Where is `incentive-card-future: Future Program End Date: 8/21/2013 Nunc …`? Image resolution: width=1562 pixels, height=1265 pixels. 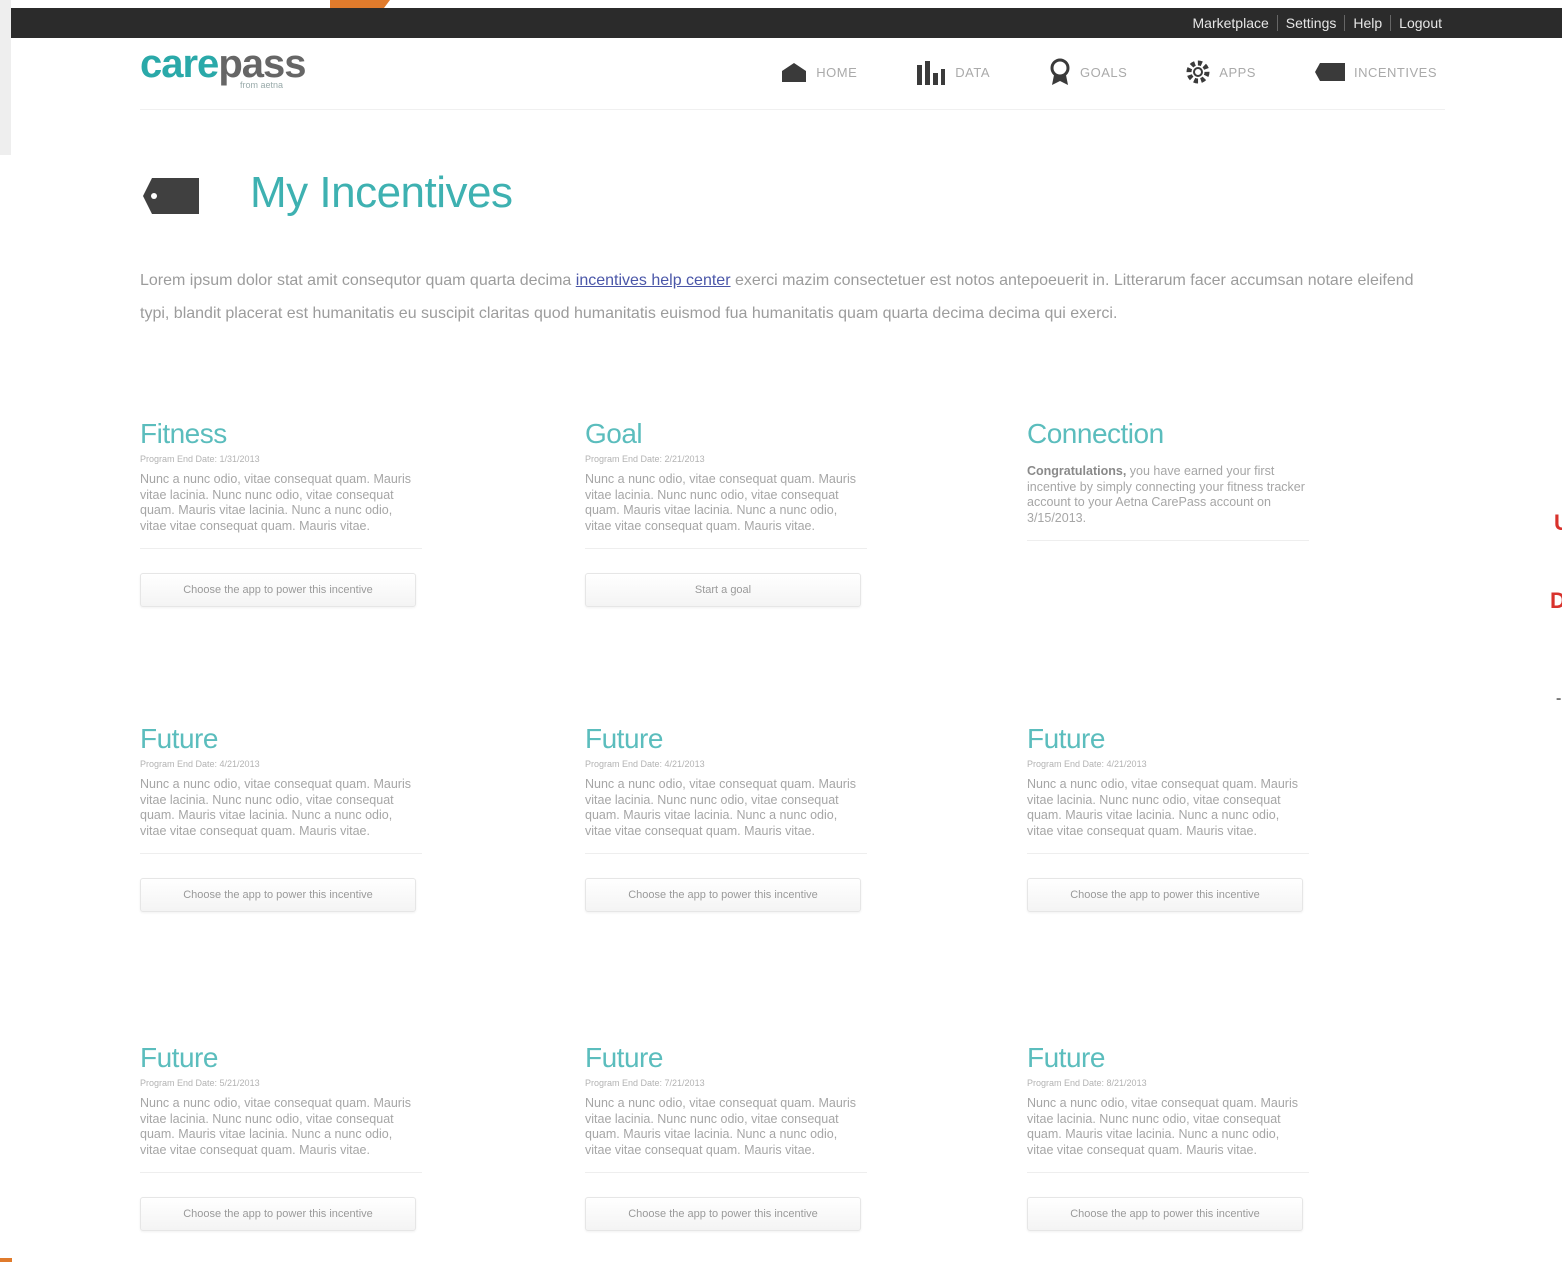
incentive-card-future: Future Program End Date: 8/21/2013 Nunc … is located at coordinates (1168, 1136).